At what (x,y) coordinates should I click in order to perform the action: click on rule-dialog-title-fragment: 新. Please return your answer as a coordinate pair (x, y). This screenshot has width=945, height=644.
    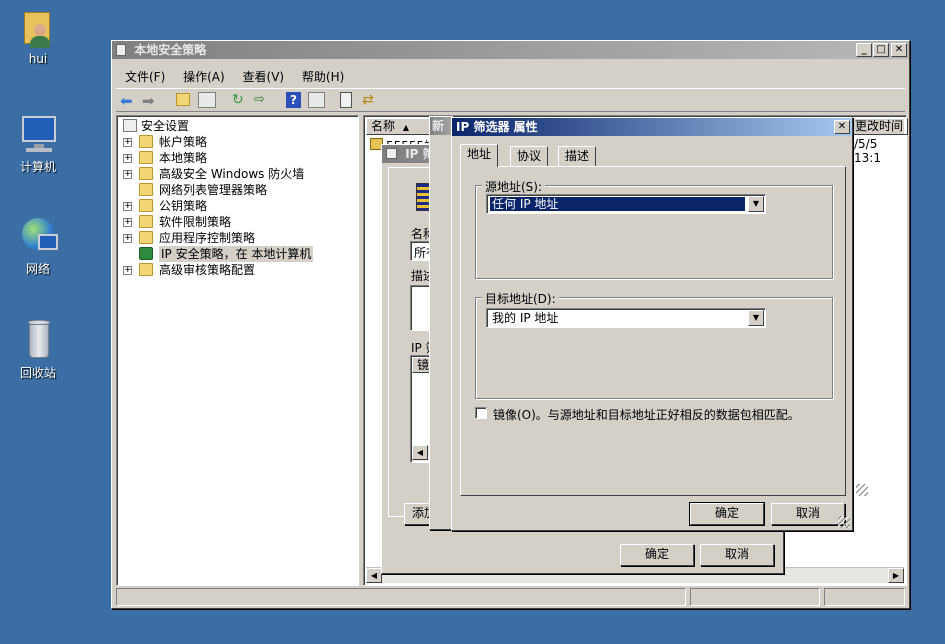
    Looking at the image, I should click on (438, 126).